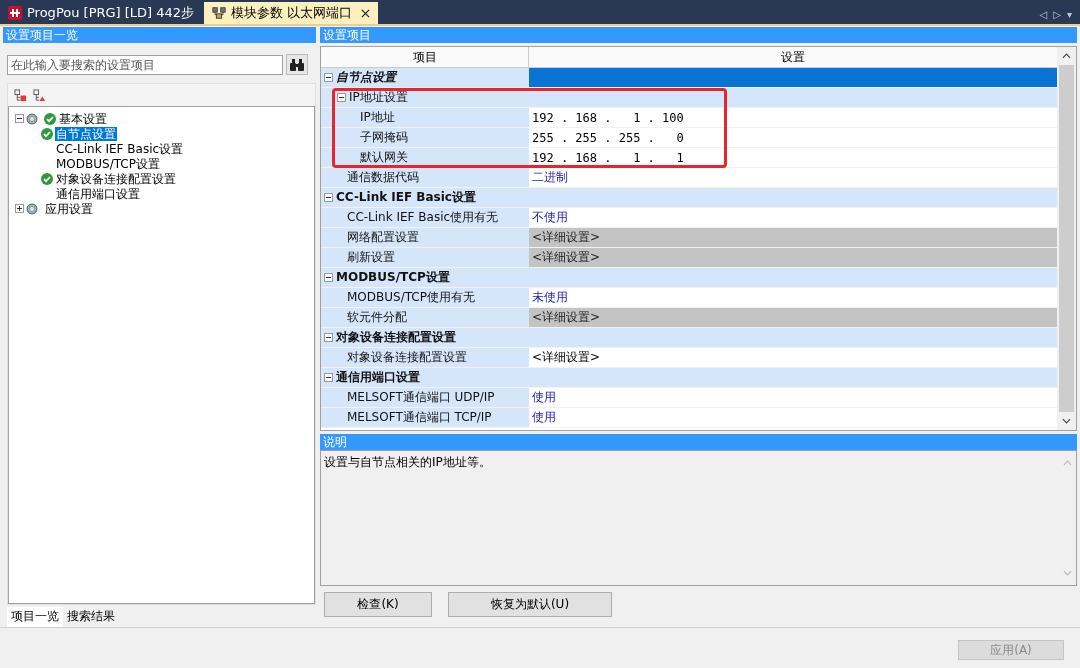  What do you see at coordinates (698, 442) in the screenshot?
I see `panel-header: 说明` at bounding box center [698, 442].